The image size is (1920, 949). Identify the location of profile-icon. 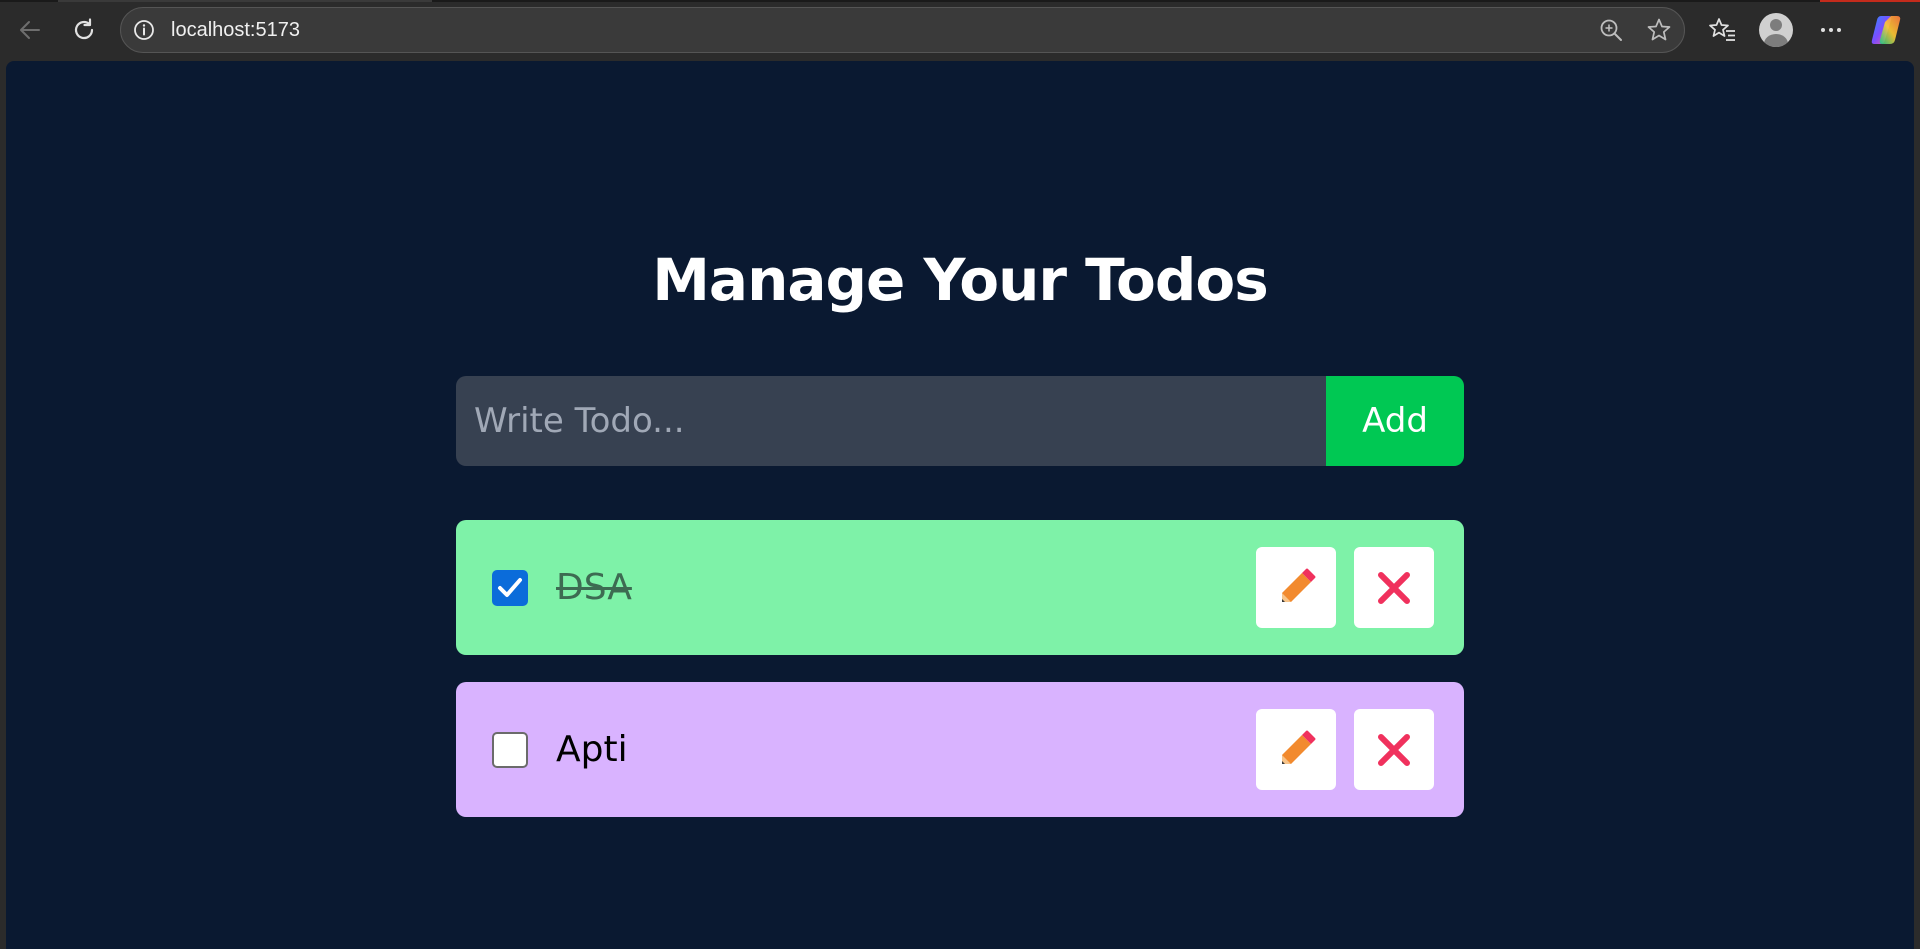
(1776, 30).